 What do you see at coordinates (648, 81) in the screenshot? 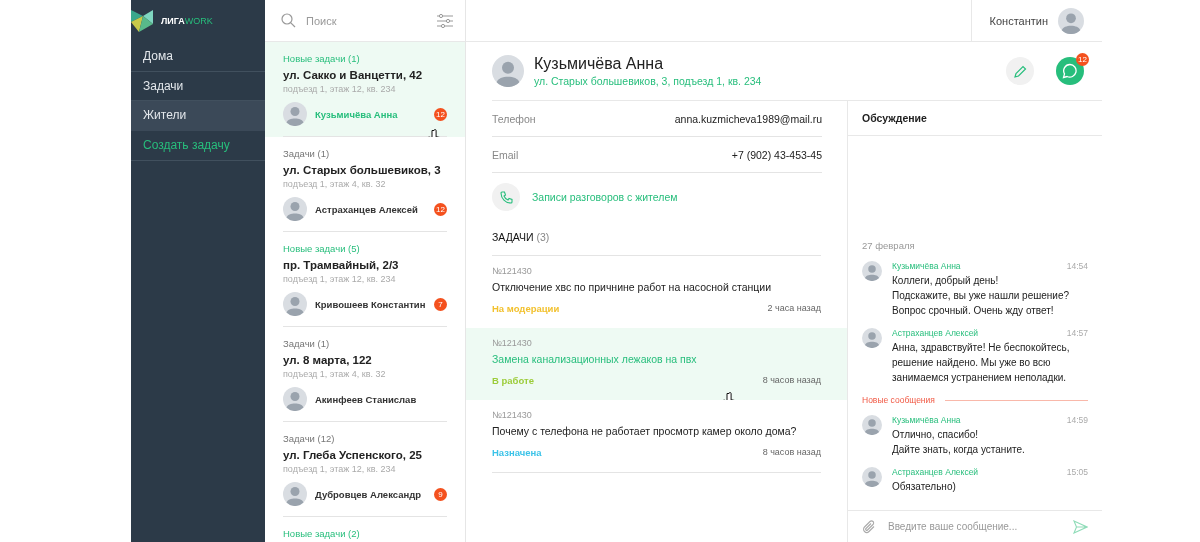
I see `profile-address: ул. Старых большевиков, 3, подъезд 1, кв. 234` at bounding box center [648, 81].